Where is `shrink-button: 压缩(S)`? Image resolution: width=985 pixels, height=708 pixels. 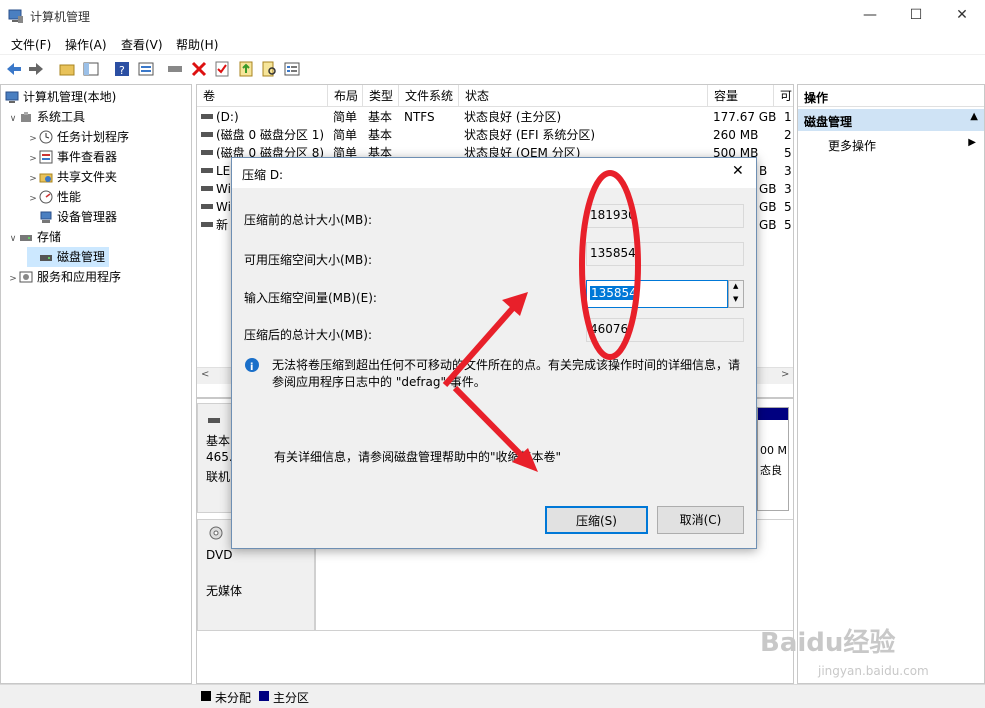 shrink-button: 压缩(S) is located at coordinates (596, 520).